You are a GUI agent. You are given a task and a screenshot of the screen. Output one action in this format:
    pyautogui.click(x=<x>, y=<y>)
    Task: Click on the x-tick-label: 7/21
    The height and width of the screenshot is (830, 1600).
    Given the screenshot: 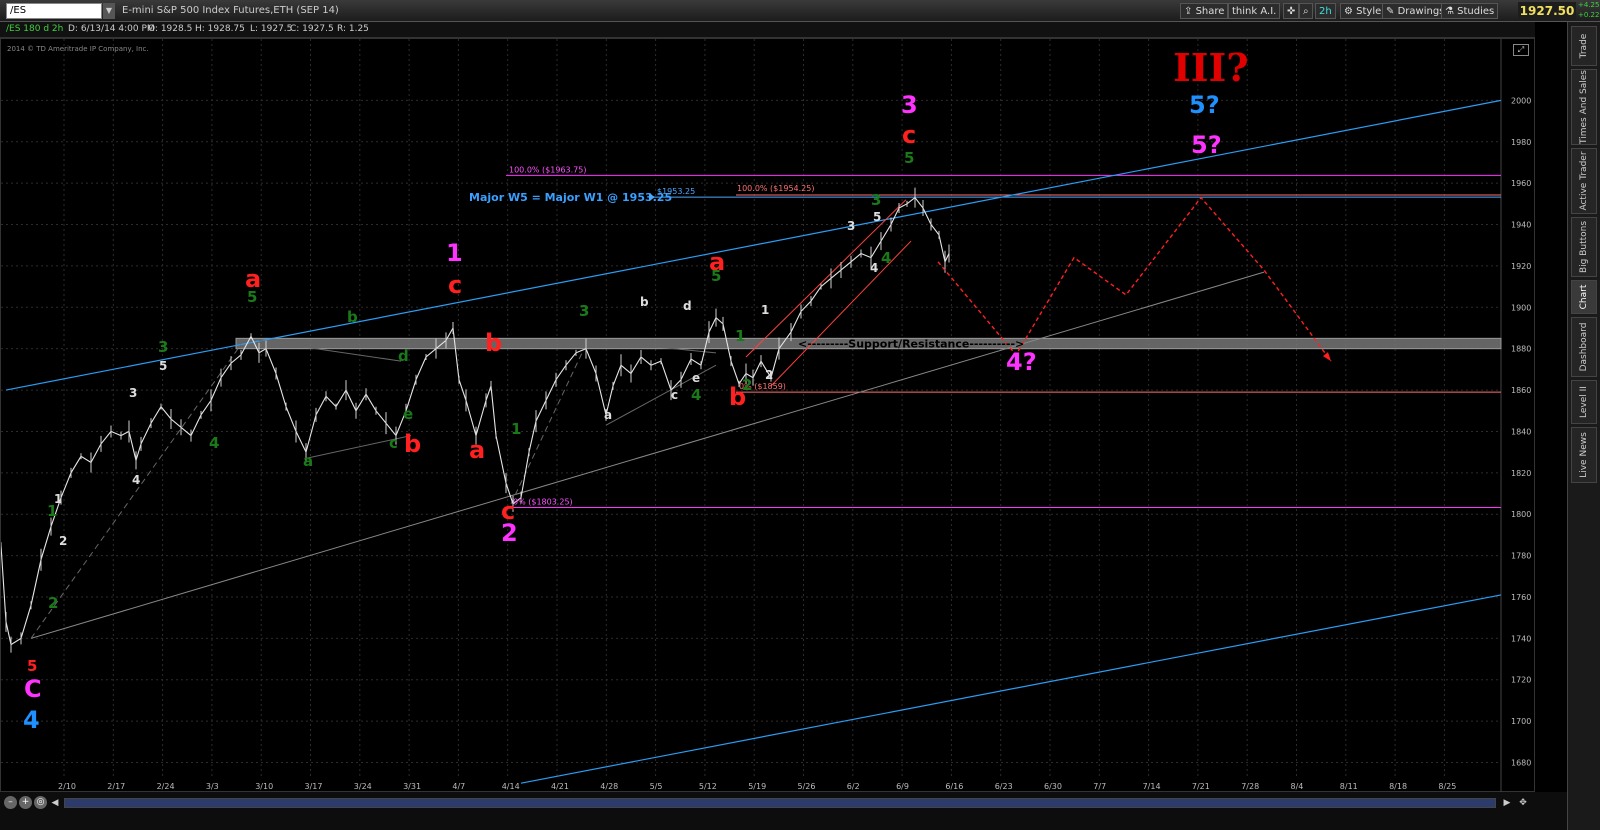 What is the action you would take?
    pyautogui.click(x=1201, y=786)
    